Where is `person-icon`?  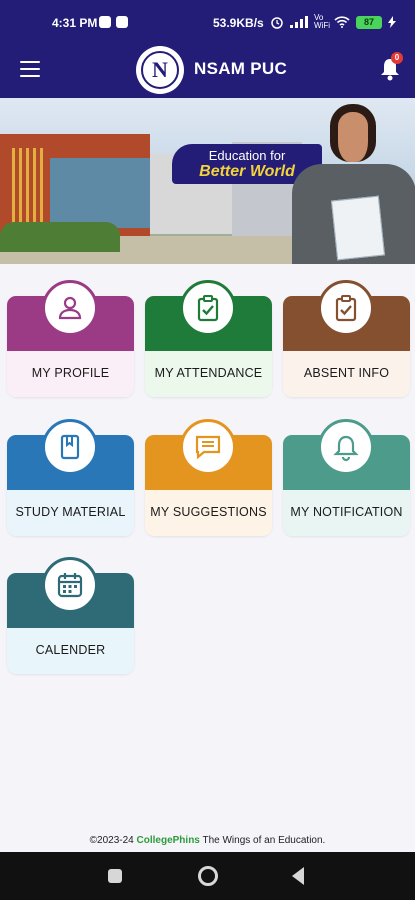 person-icon is located at coordinates (70, 308).